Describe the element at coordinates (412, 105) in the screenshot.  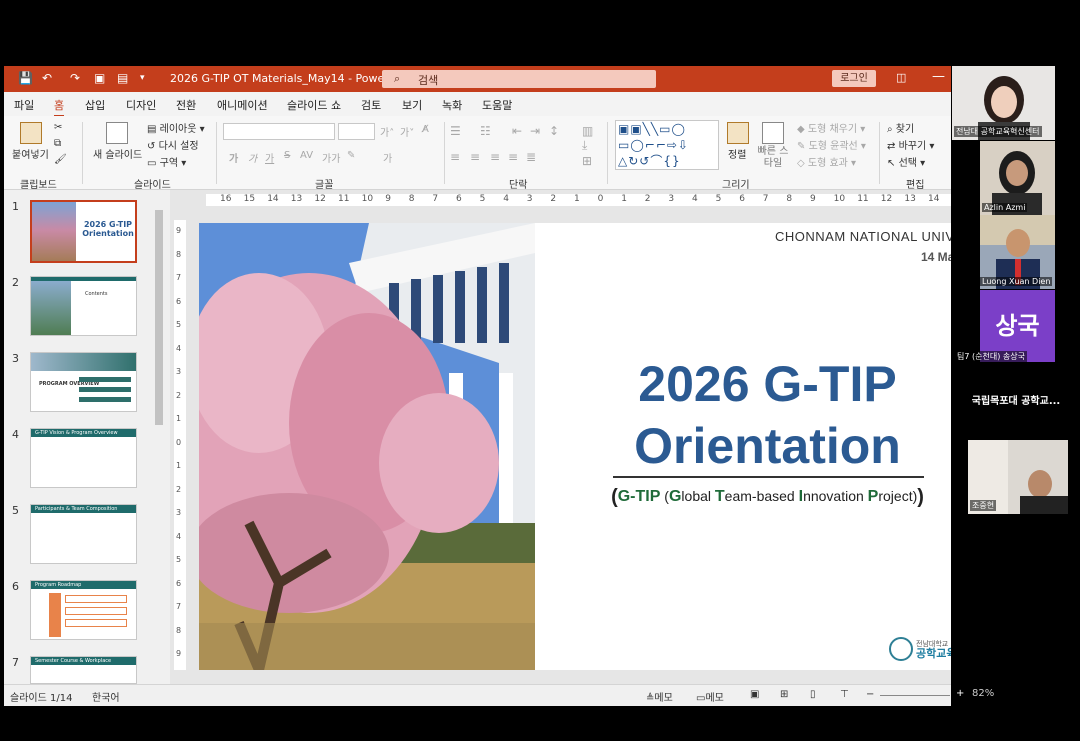
I see `tab-view: 보기` at that location.